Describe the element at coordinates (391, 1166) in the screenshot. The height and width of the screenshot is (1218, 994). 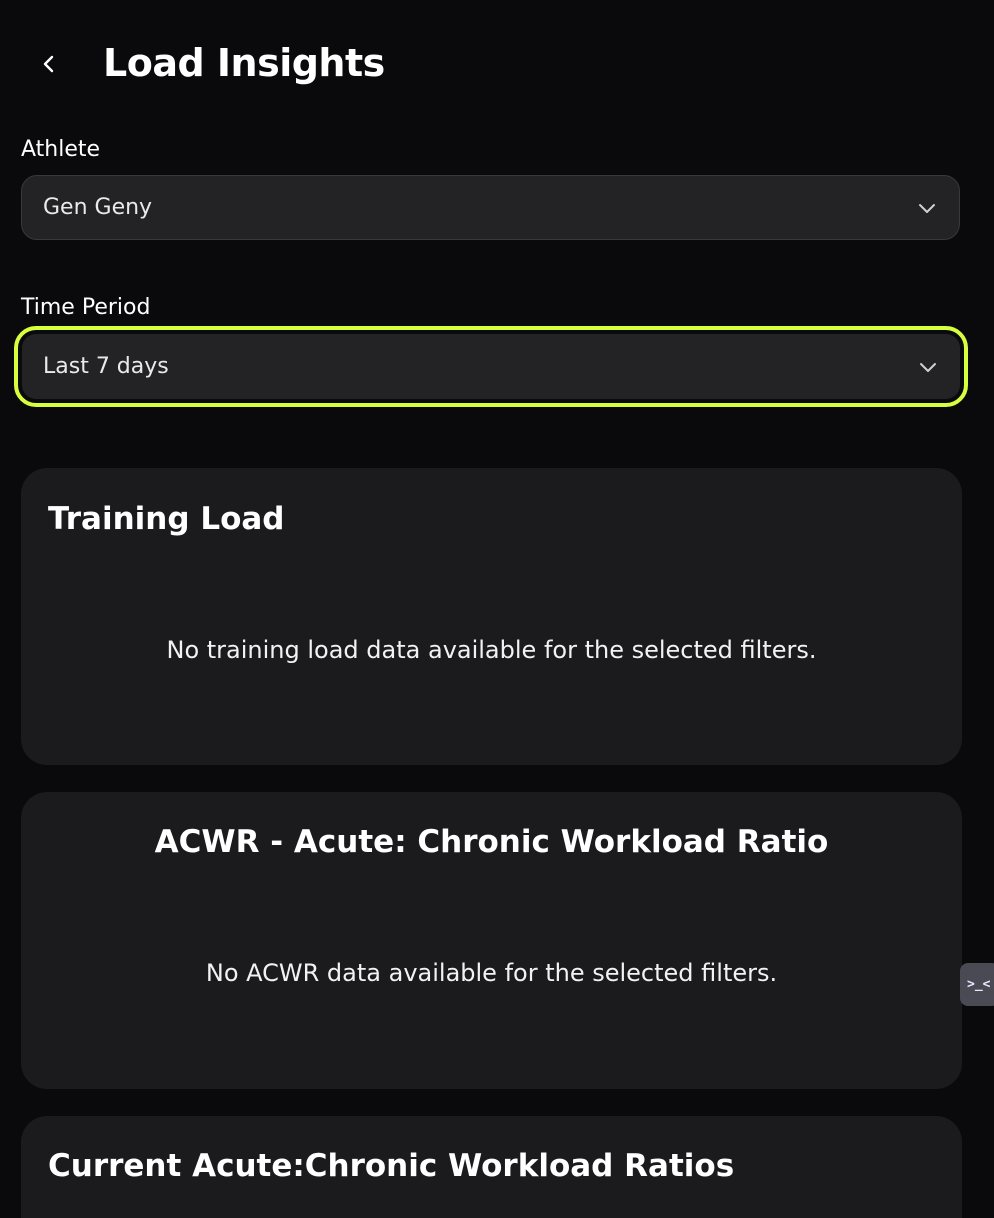
I see `current-ratios-title: Current Acute:Chronic Workload Ratios` at that location.